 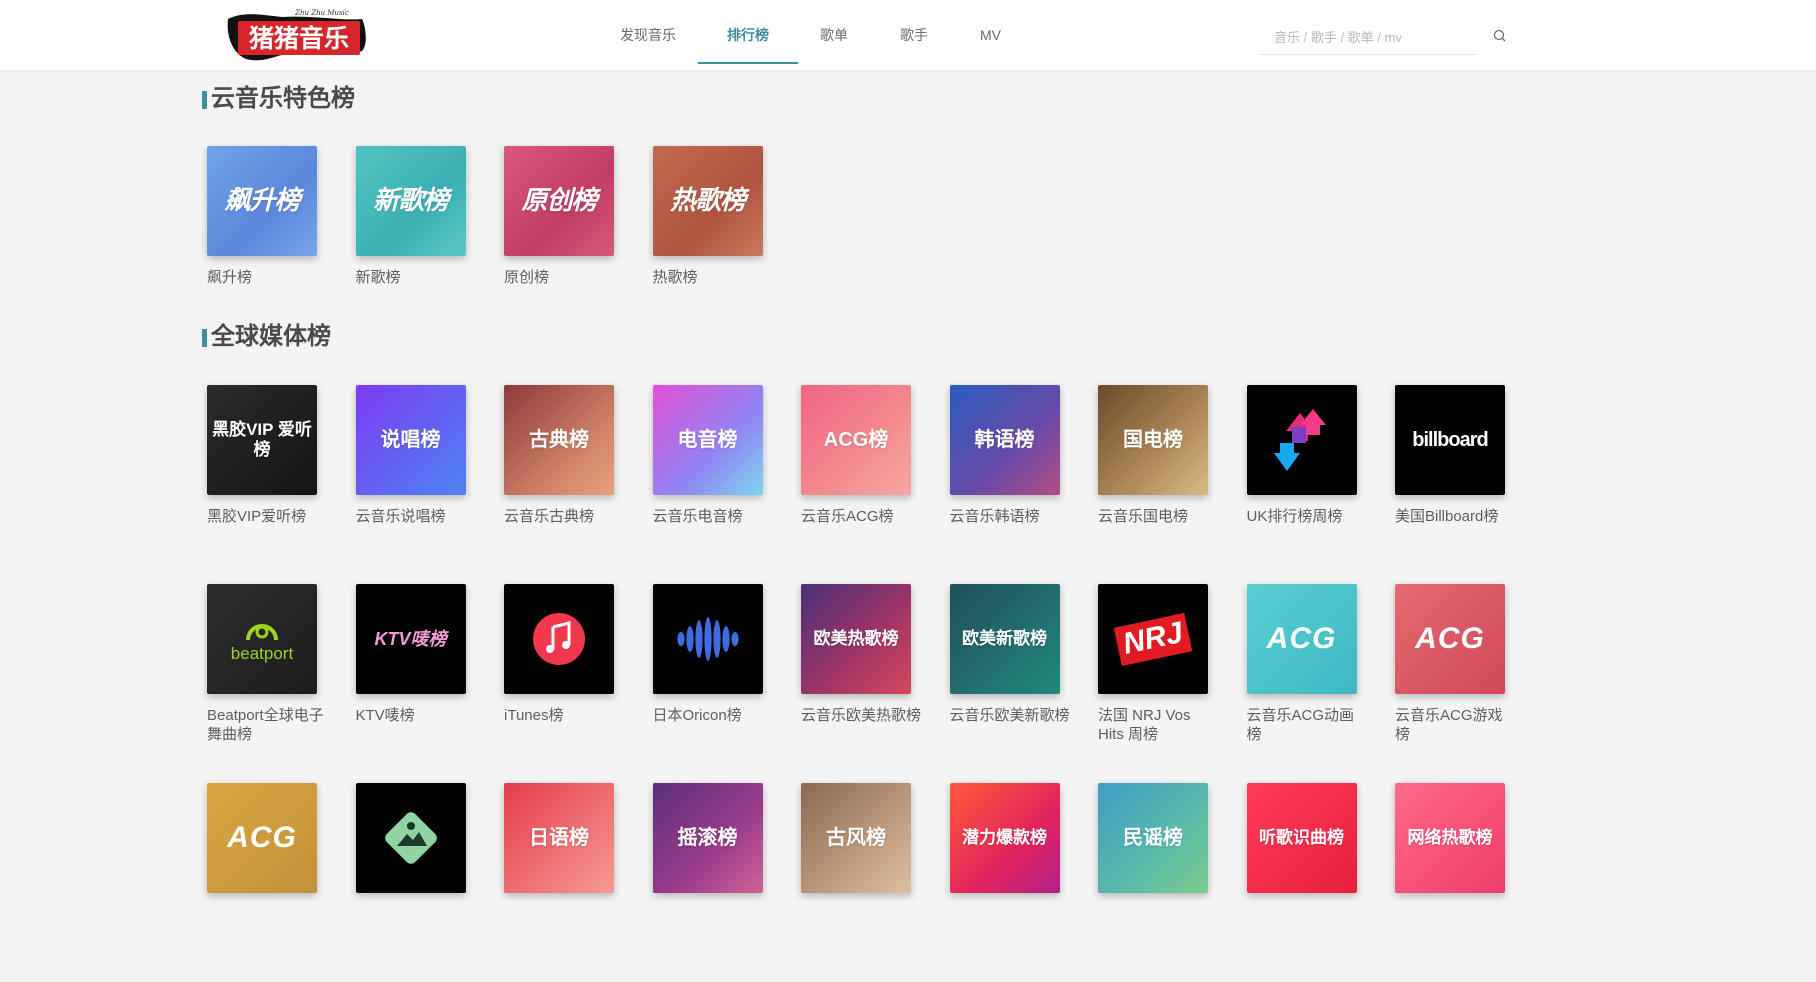 I want to click on chart-name: 黑胶VIP爱听榜, so click(x=267, y=516).